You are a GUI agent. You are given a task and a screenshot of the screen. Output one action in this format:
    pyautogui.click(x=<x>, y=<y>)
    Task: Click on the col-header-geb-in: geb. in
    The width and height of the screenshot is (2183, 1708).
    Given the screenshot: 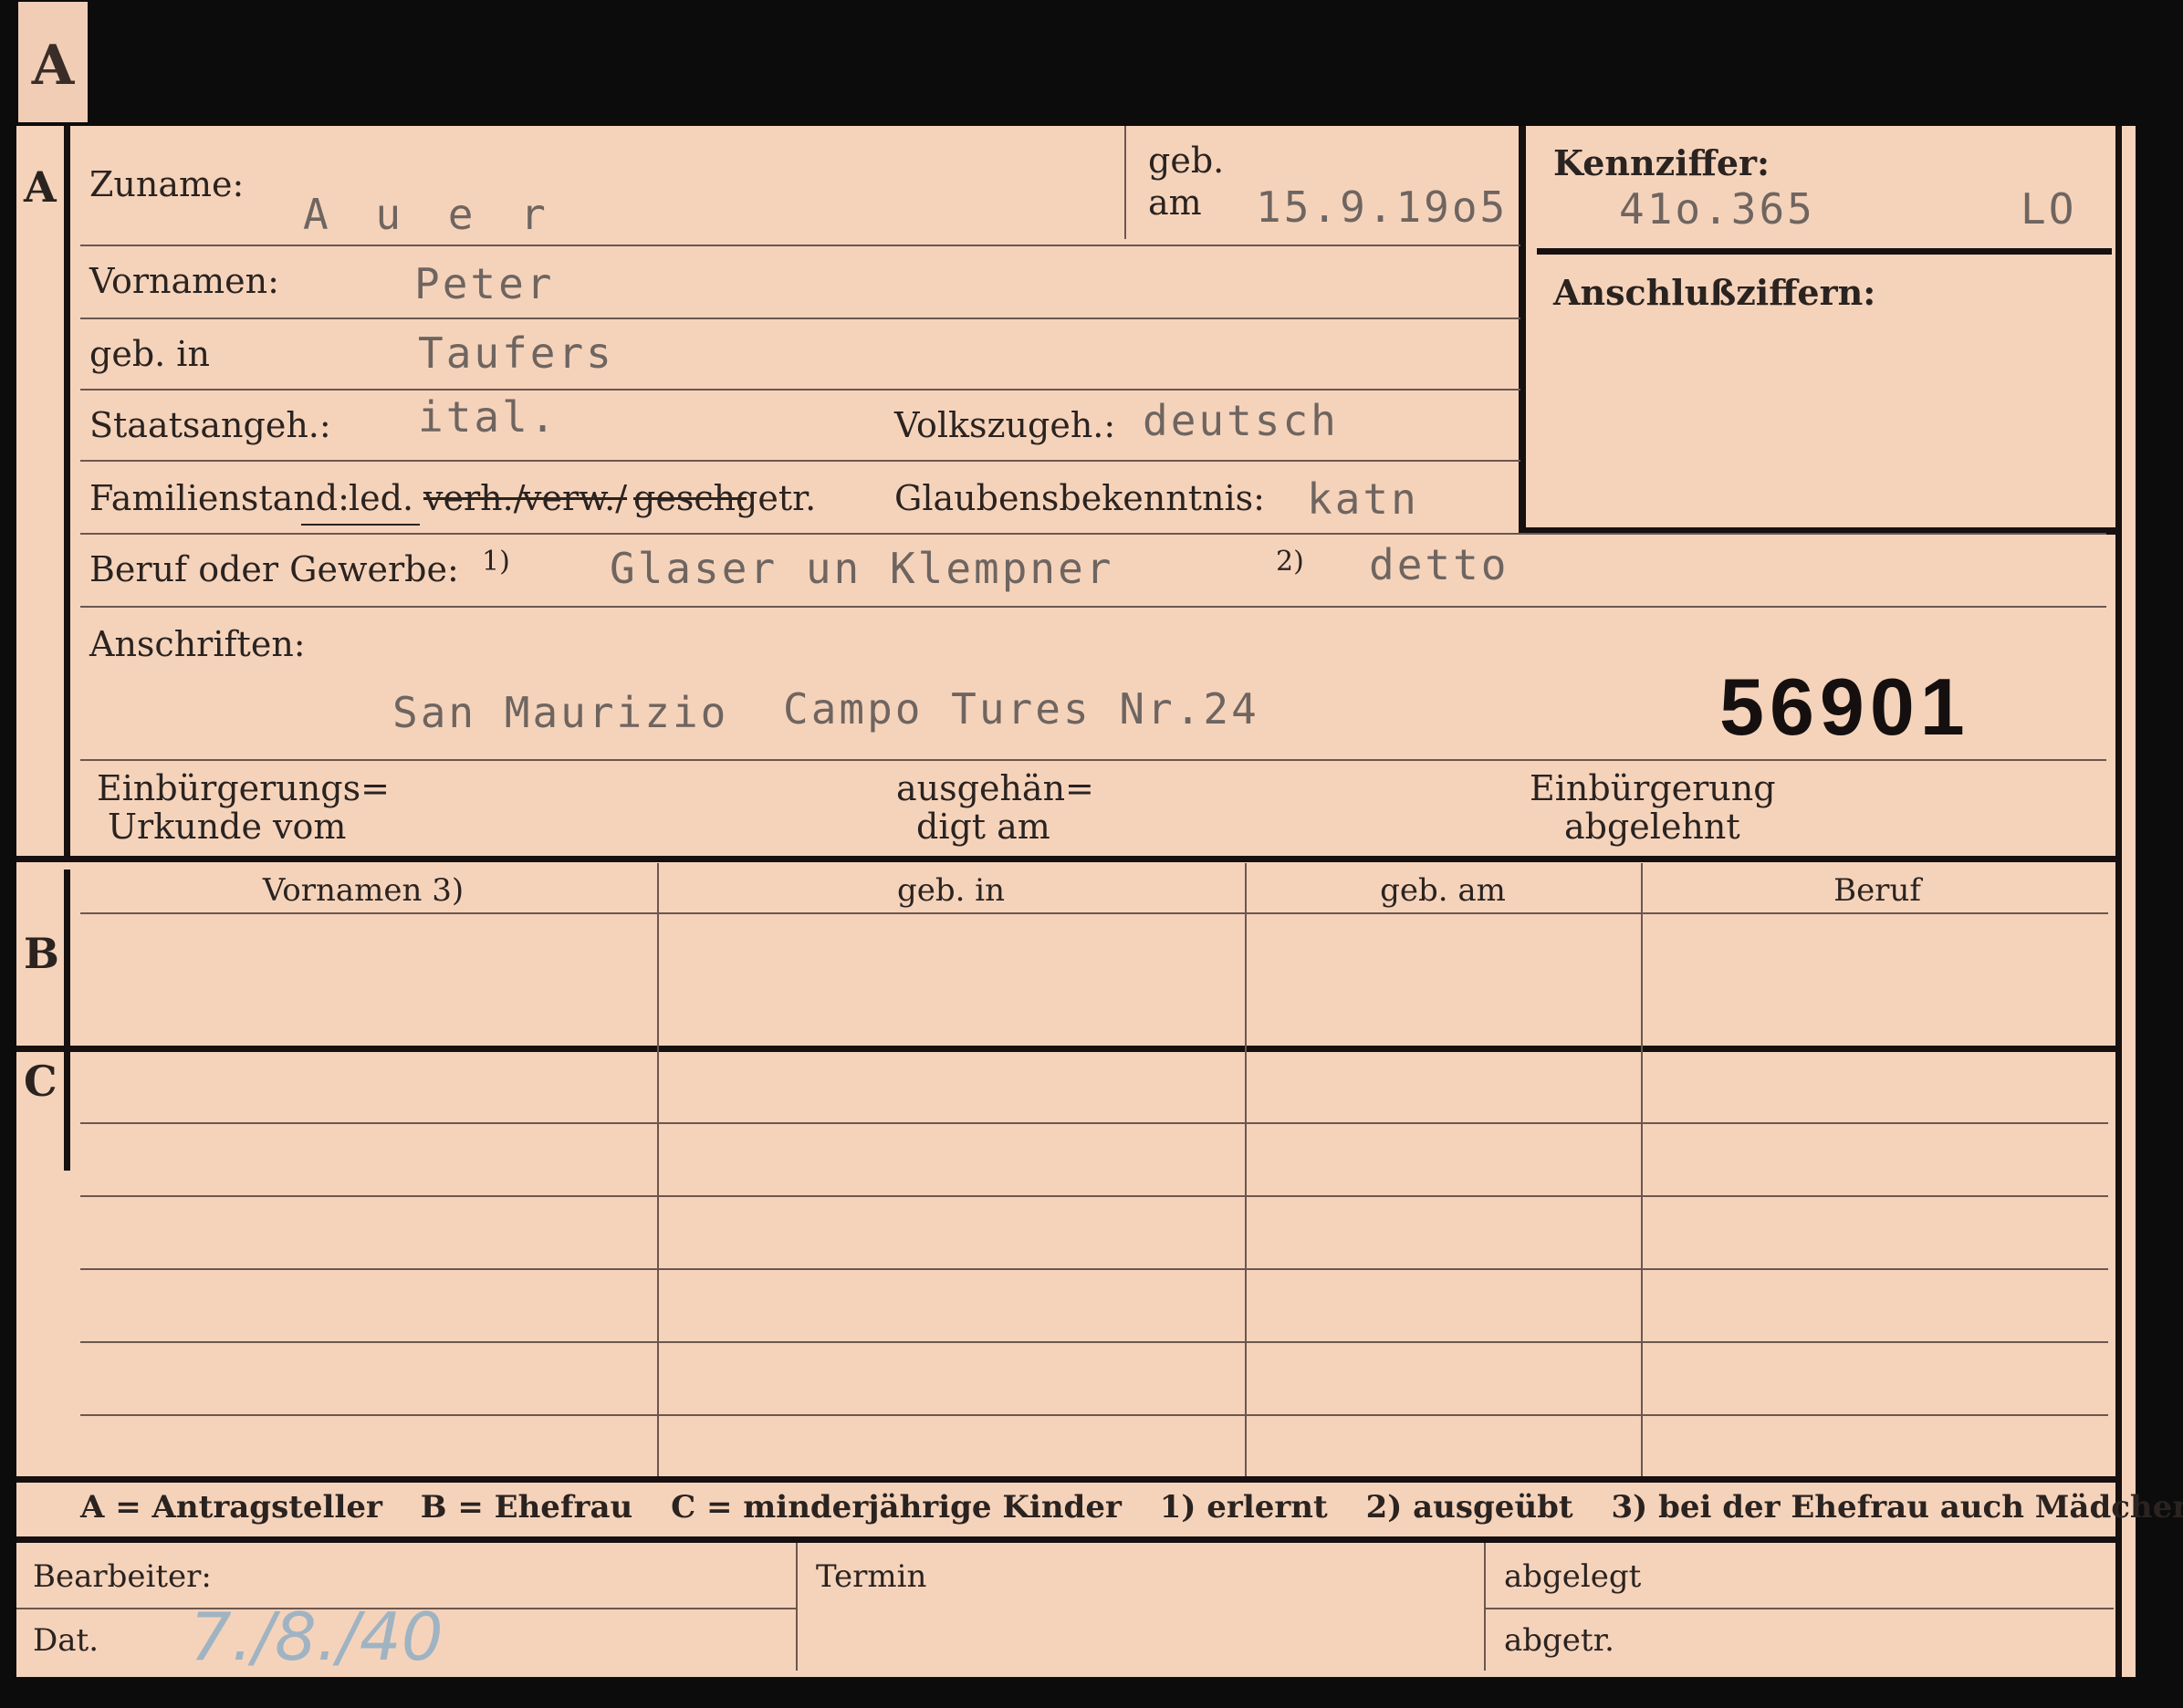 What is the action you would take?
    pyautogui.click(x=951, y=891)
    